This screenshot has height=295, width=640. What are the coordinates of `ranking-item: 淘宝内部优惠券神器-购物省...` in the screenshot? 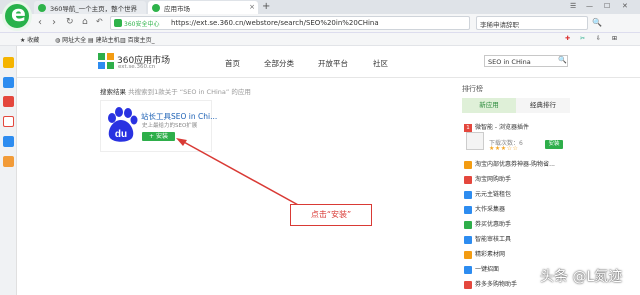 It's located at (509, 164).